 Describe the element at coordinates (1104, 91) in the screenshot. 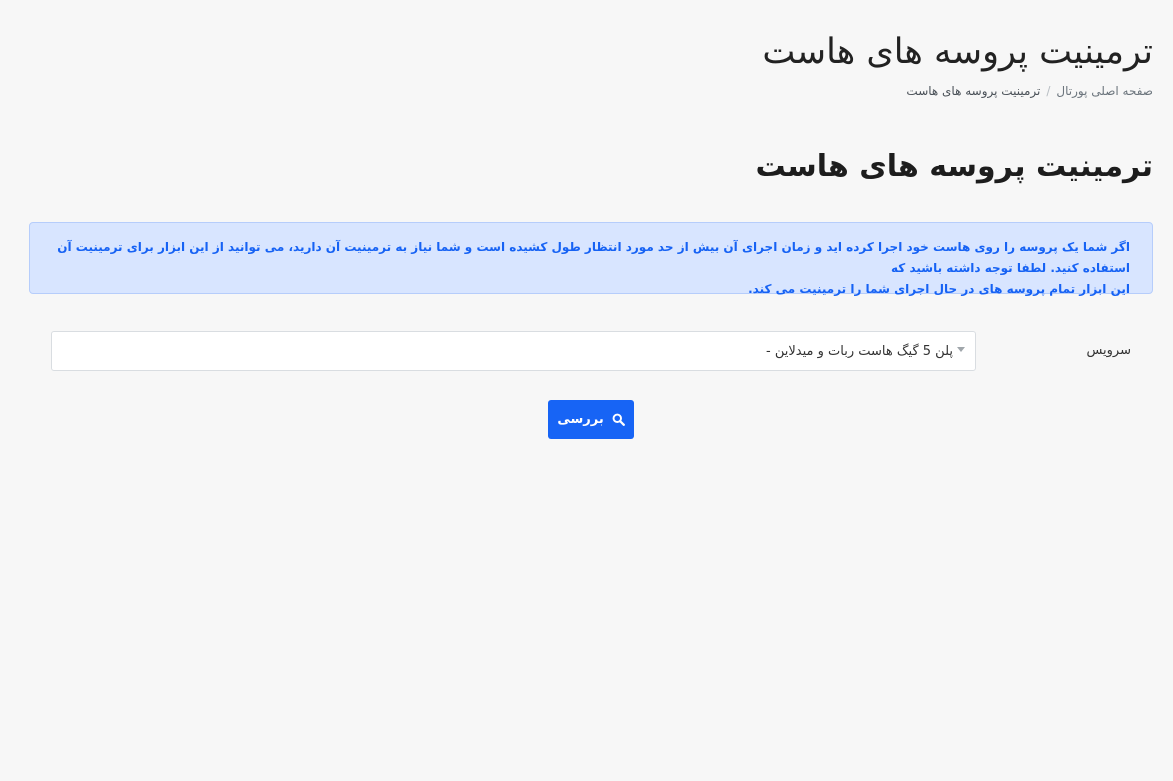

I see `breadcrumb-home-link: صفحه اصلی پورتال` at that location.